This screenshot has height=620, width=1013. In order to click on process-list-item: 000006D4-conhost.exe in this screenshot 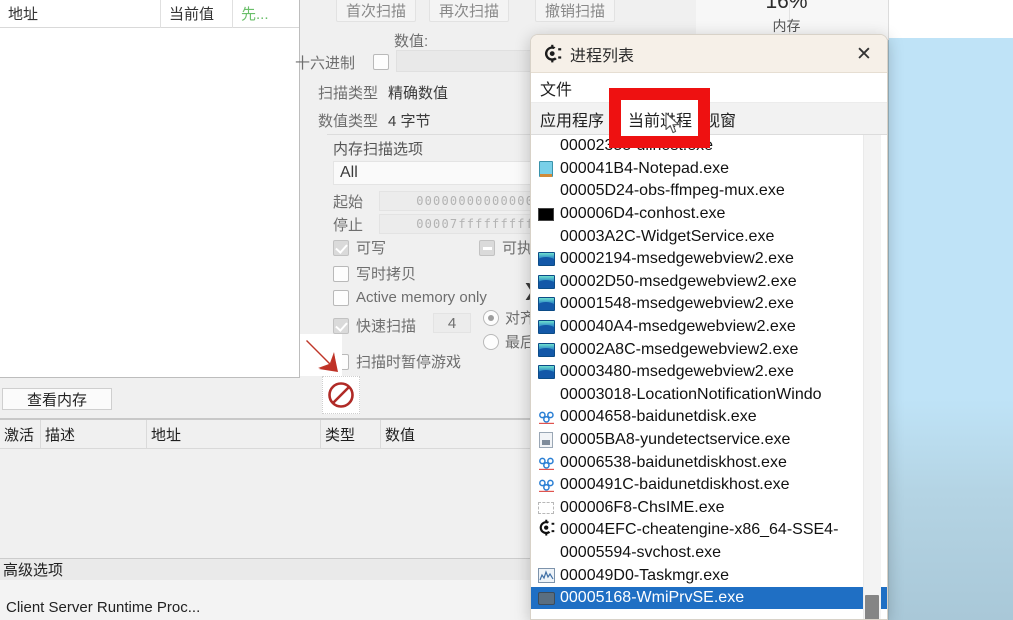, I will do `click(709, 214)`.